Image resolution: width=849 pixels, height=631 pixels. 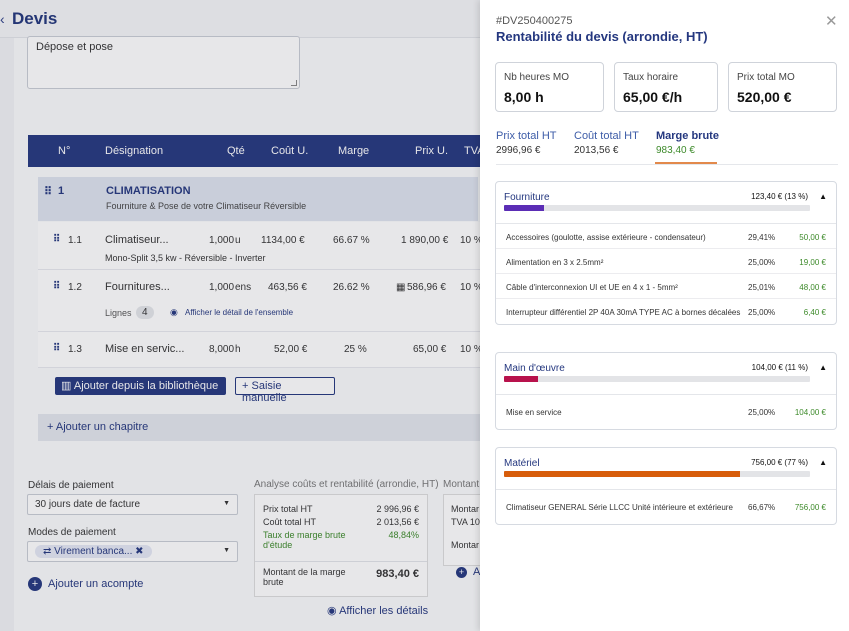 I want to click on tab-value: 983,40 €, so click(x=675, y=150).